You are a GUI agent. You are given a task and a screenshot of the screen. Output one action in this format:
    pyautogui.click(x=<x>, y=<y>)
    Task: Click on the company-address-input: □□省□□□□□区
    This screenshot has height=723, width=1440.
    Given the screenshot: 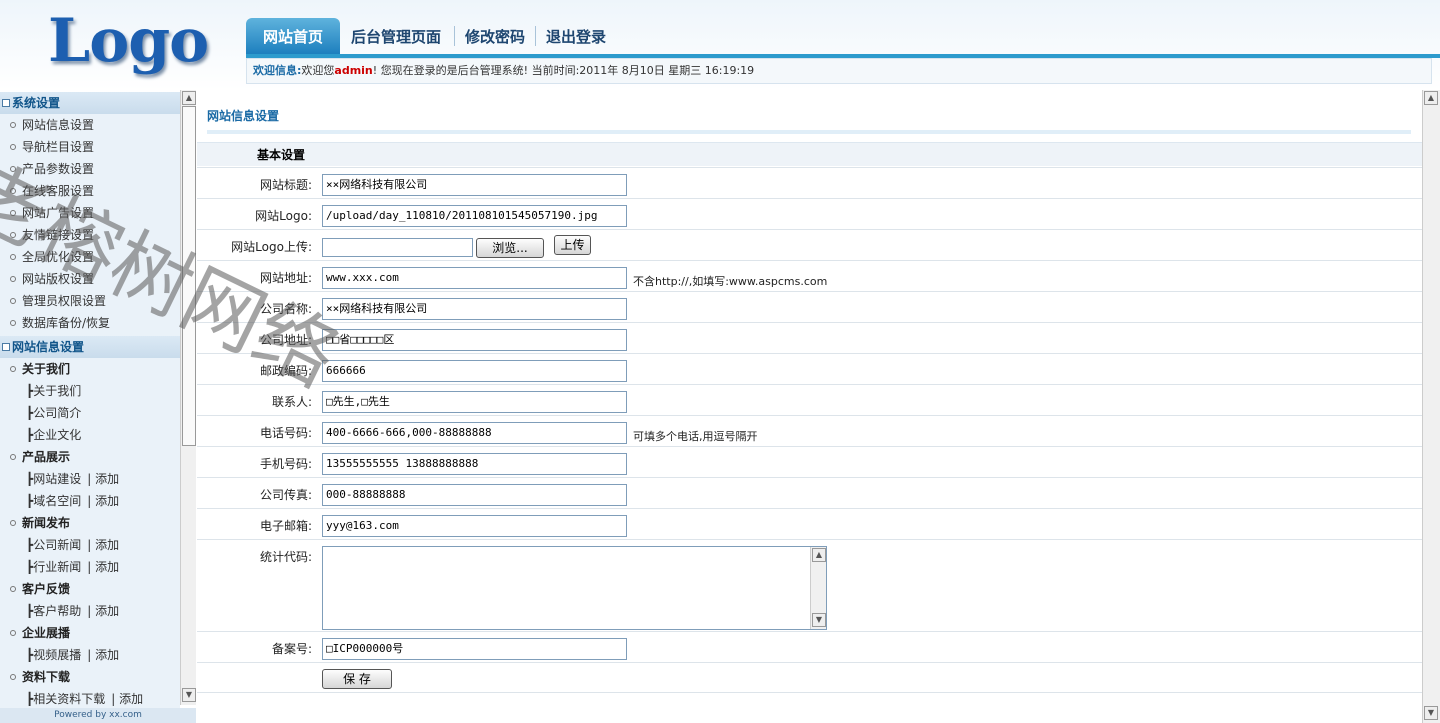 What is the action you would take?
    pyautogui.click(x=474, y=340)
    